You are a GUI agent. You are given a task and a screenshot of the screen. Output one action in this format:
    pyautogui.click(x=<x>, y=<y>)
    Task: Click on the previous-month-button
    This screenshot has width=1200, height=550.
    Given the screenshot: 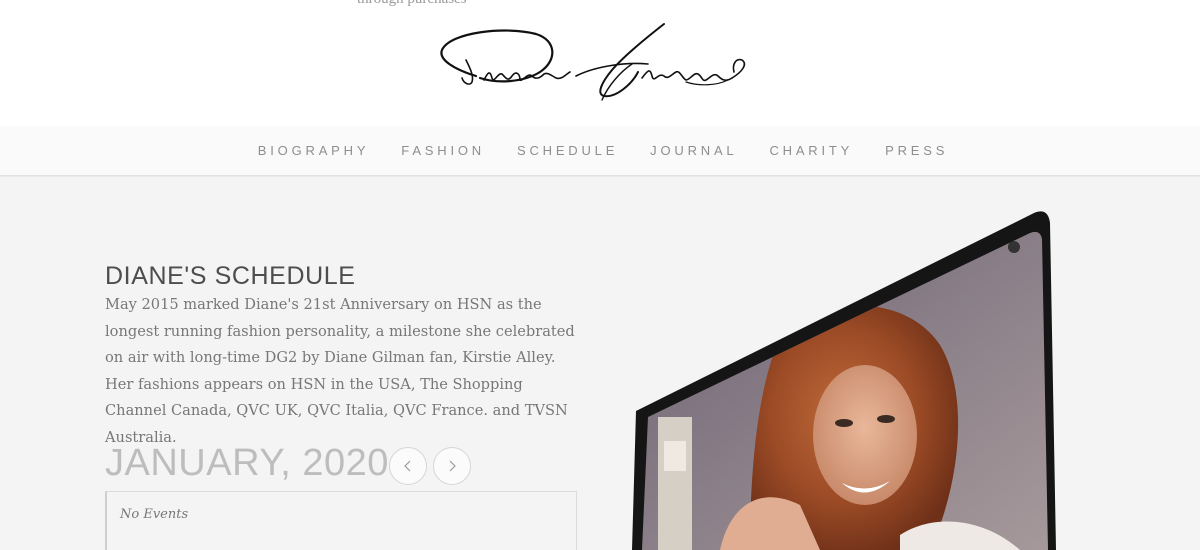 What is the action you would take?
    pyautogui.click(x=408, y=466)
    